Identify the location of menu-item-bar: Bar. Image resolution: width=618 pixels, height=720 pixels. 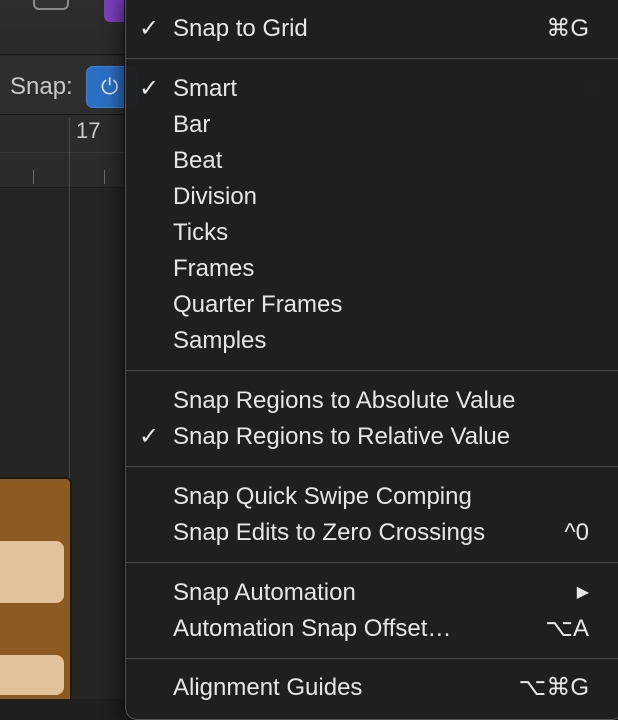
(372, 125).